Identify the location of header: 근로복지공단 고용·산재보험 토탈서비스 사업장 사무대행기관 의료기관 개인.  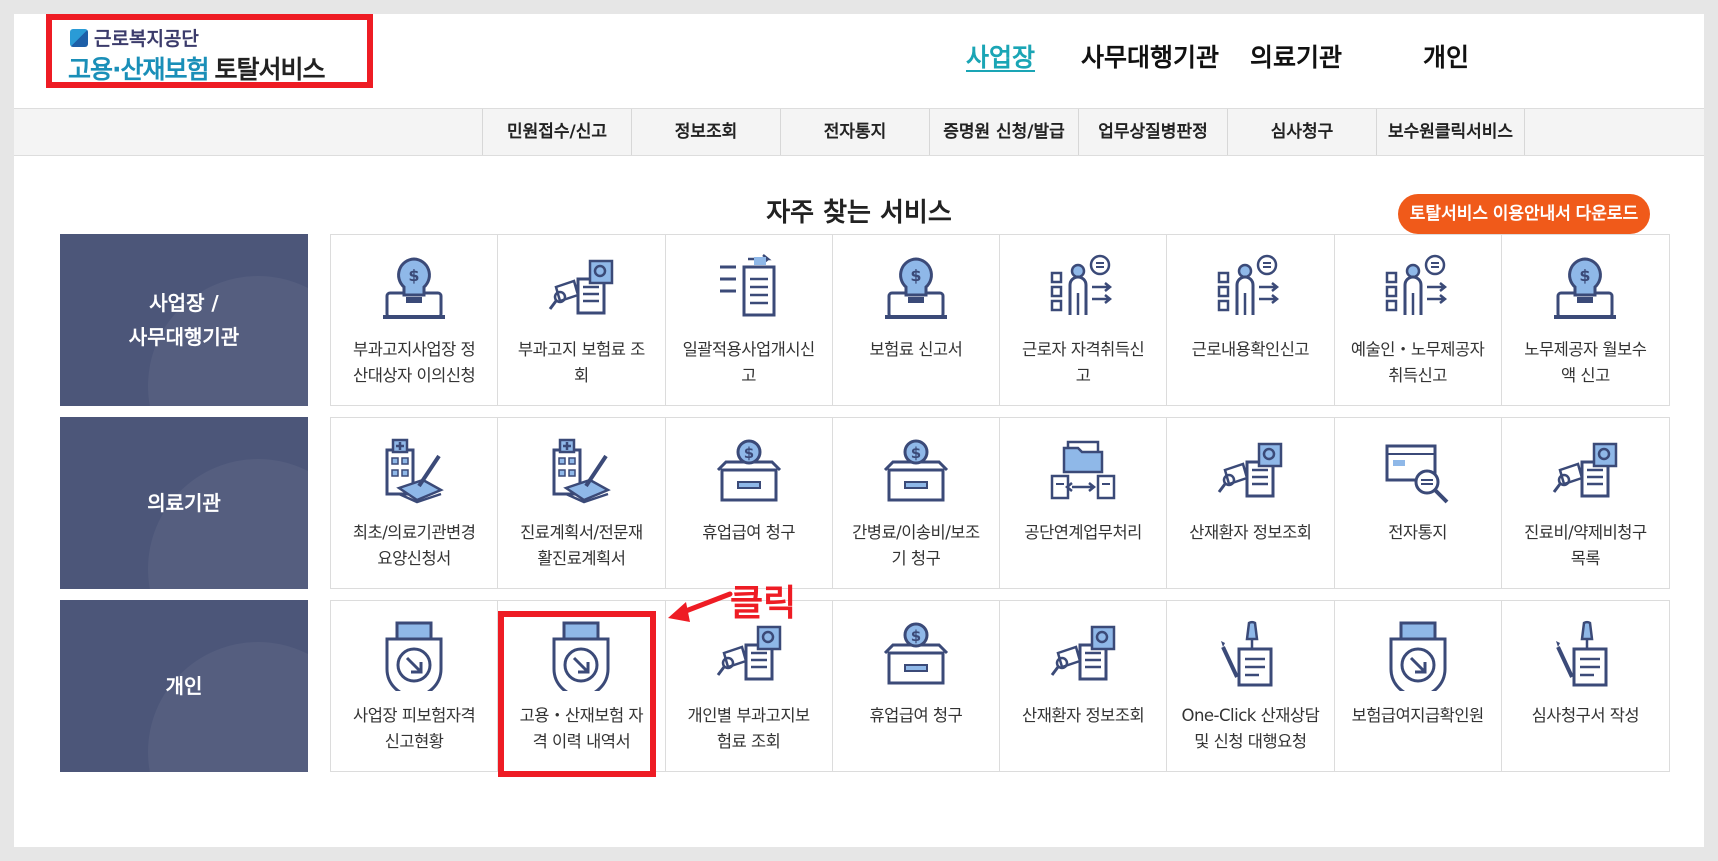
(859, 61).